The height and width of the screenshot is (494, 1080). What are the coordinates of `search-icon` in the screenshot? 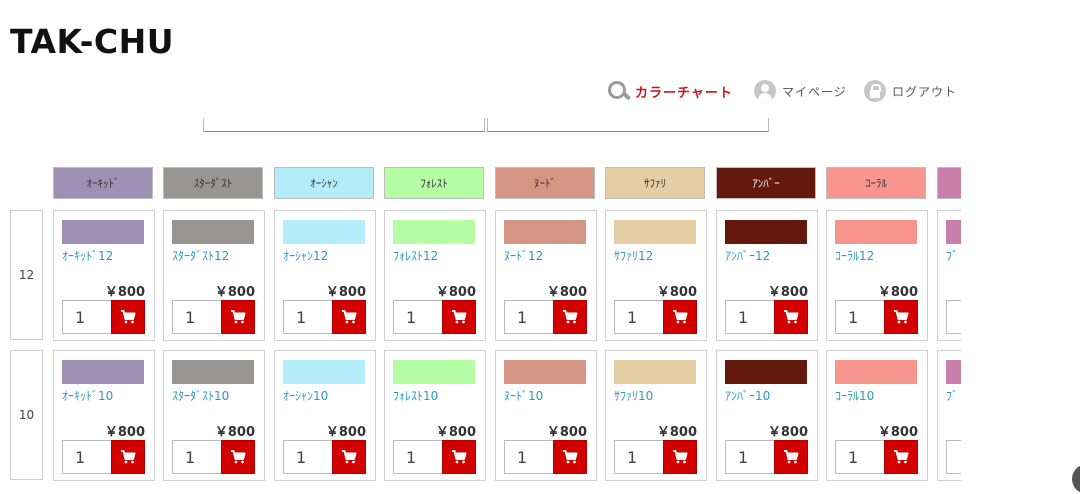 It's located at (619, 91).